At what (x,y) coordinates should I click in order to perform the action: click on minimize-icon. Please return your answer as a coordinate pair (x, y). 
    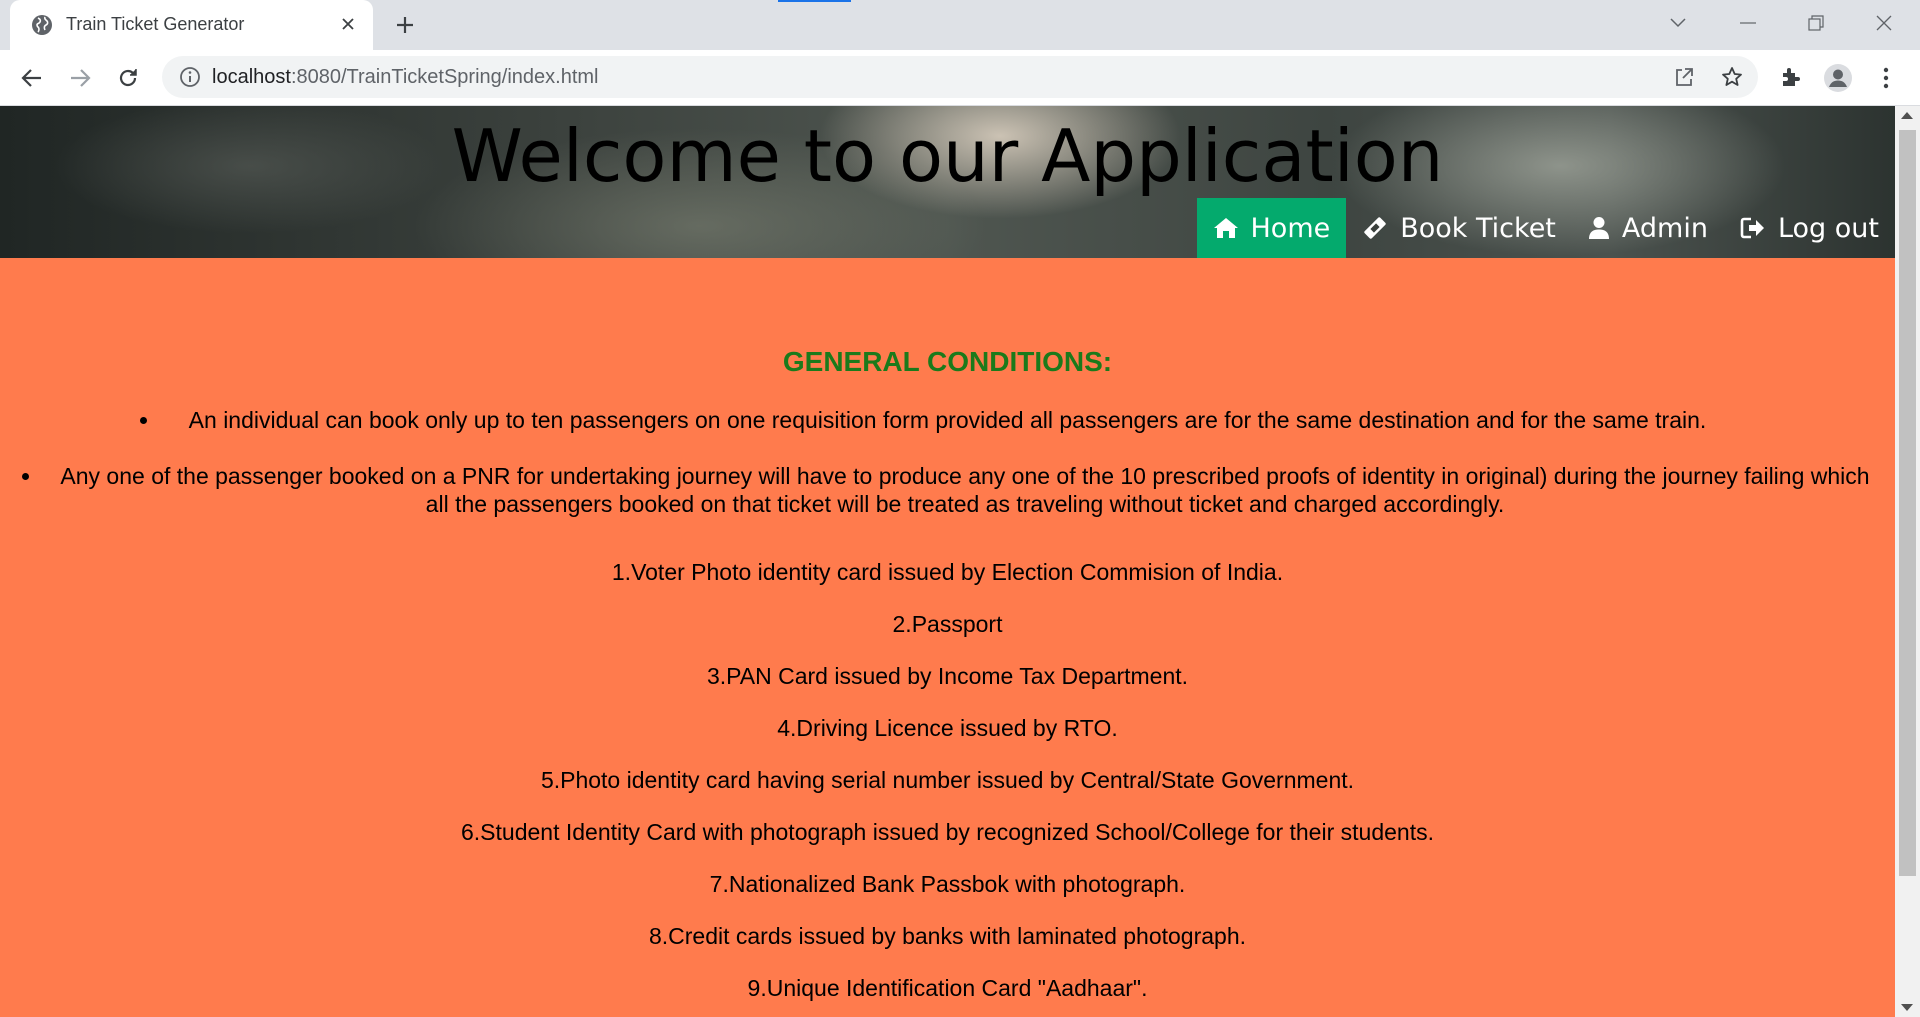
    Looking at the image, I should click on (1748, 23).